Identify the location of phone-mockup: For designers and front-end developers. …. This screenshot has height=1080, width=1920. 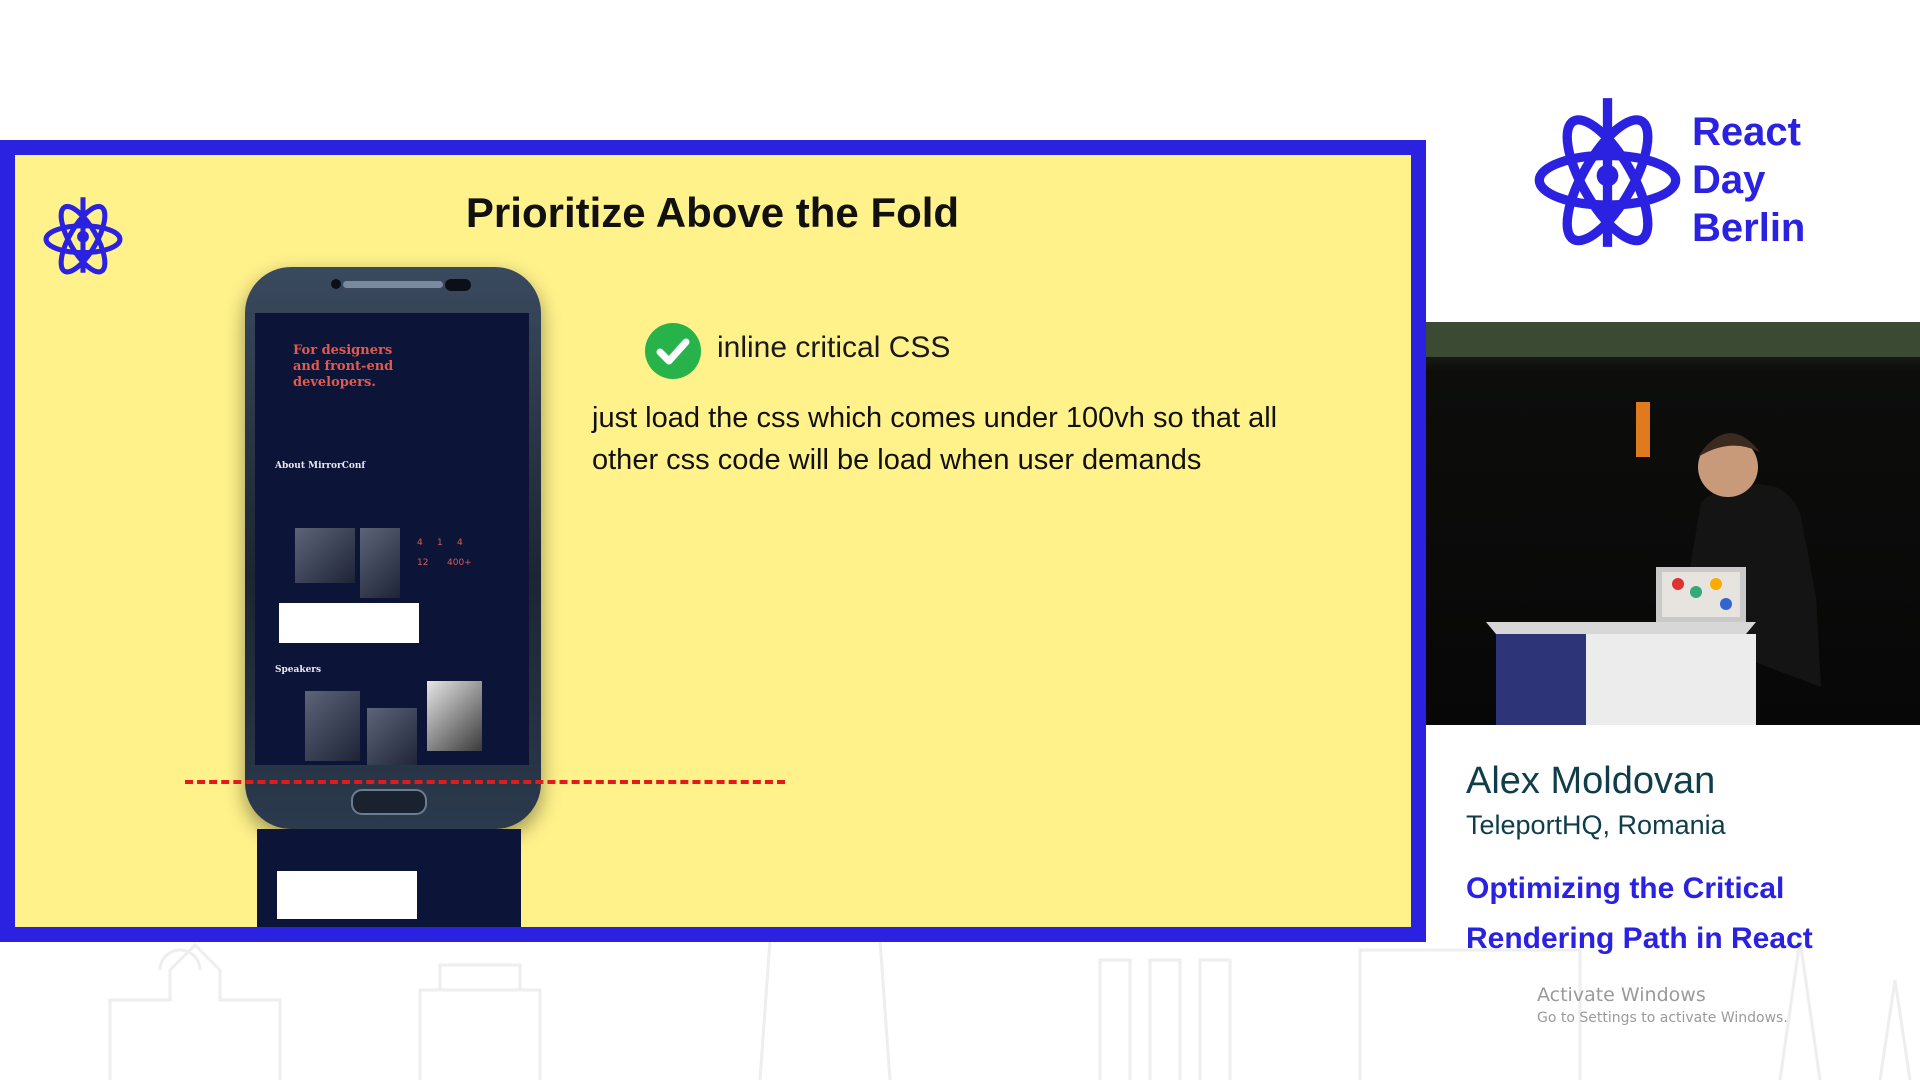
(393, 548).